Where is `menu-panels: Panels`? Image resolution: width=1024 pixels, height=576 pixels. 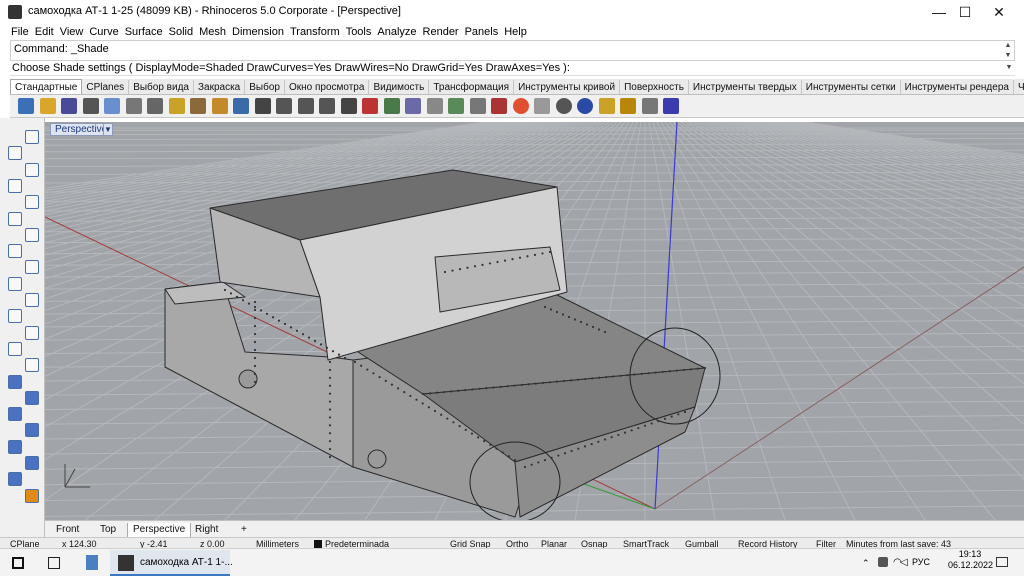 menu-panels: Panels is located at coordinates (482, 32).